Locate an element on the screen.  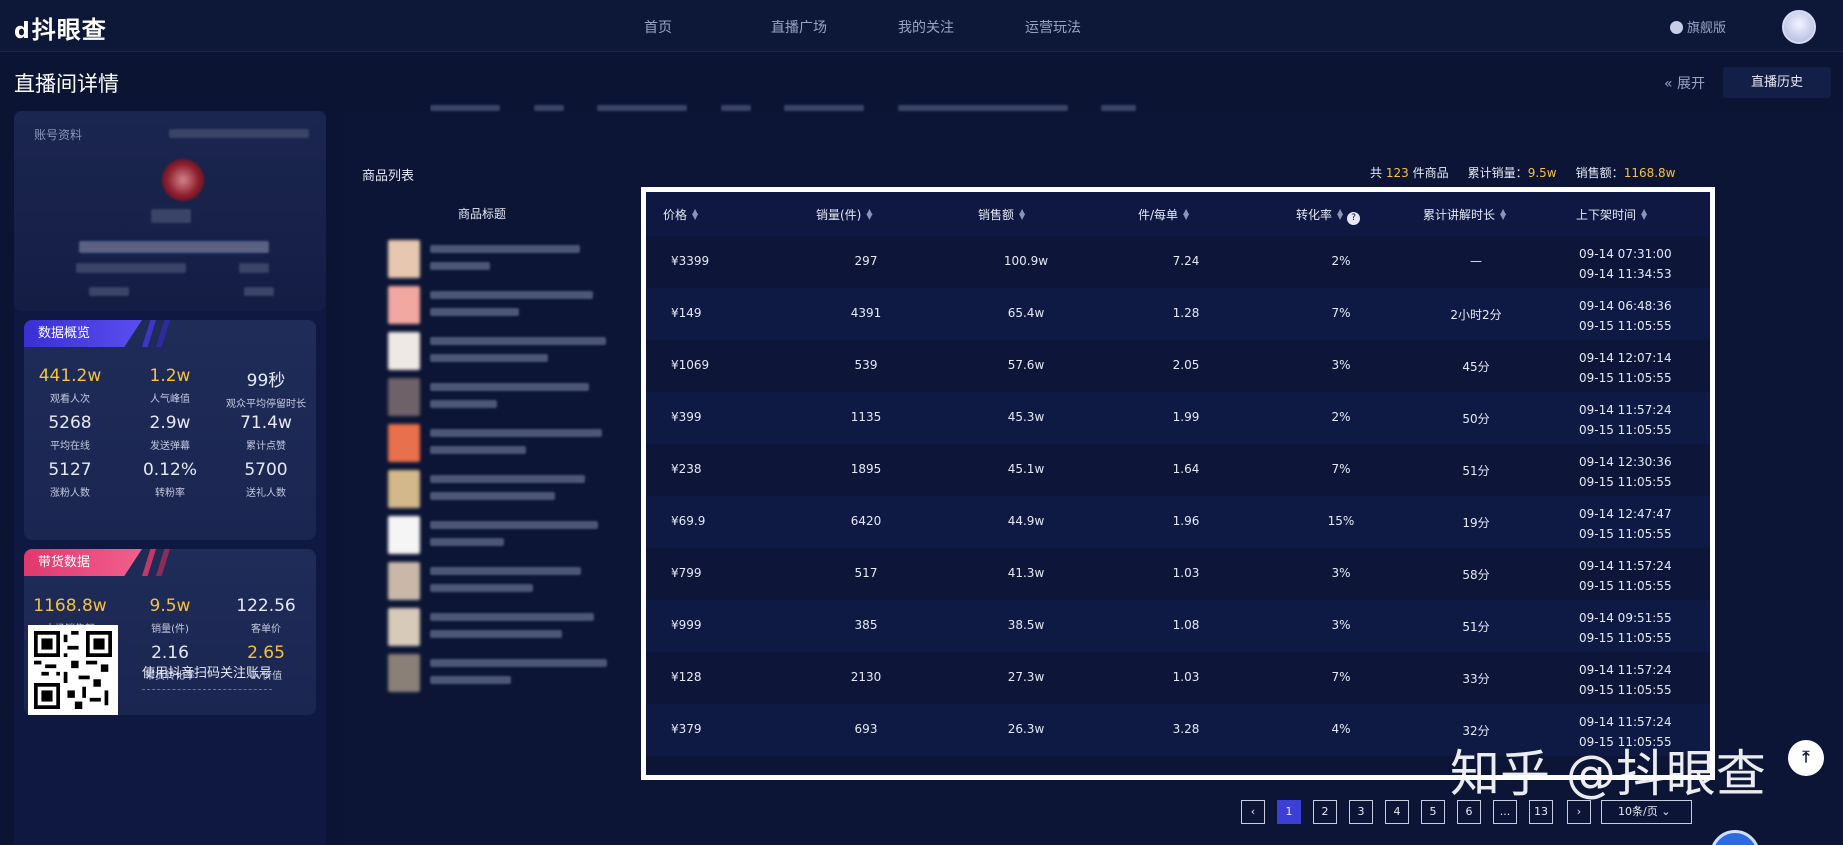
header-price: 价格 ▲ ▼ is located at coordinates (680, 214).